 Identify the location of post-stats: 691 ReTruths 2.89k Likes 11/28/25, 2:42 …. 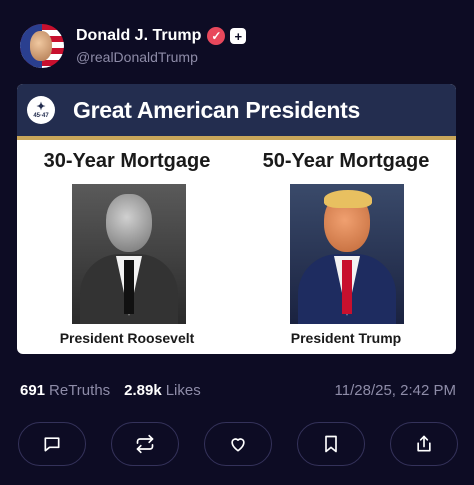
(238, 390).